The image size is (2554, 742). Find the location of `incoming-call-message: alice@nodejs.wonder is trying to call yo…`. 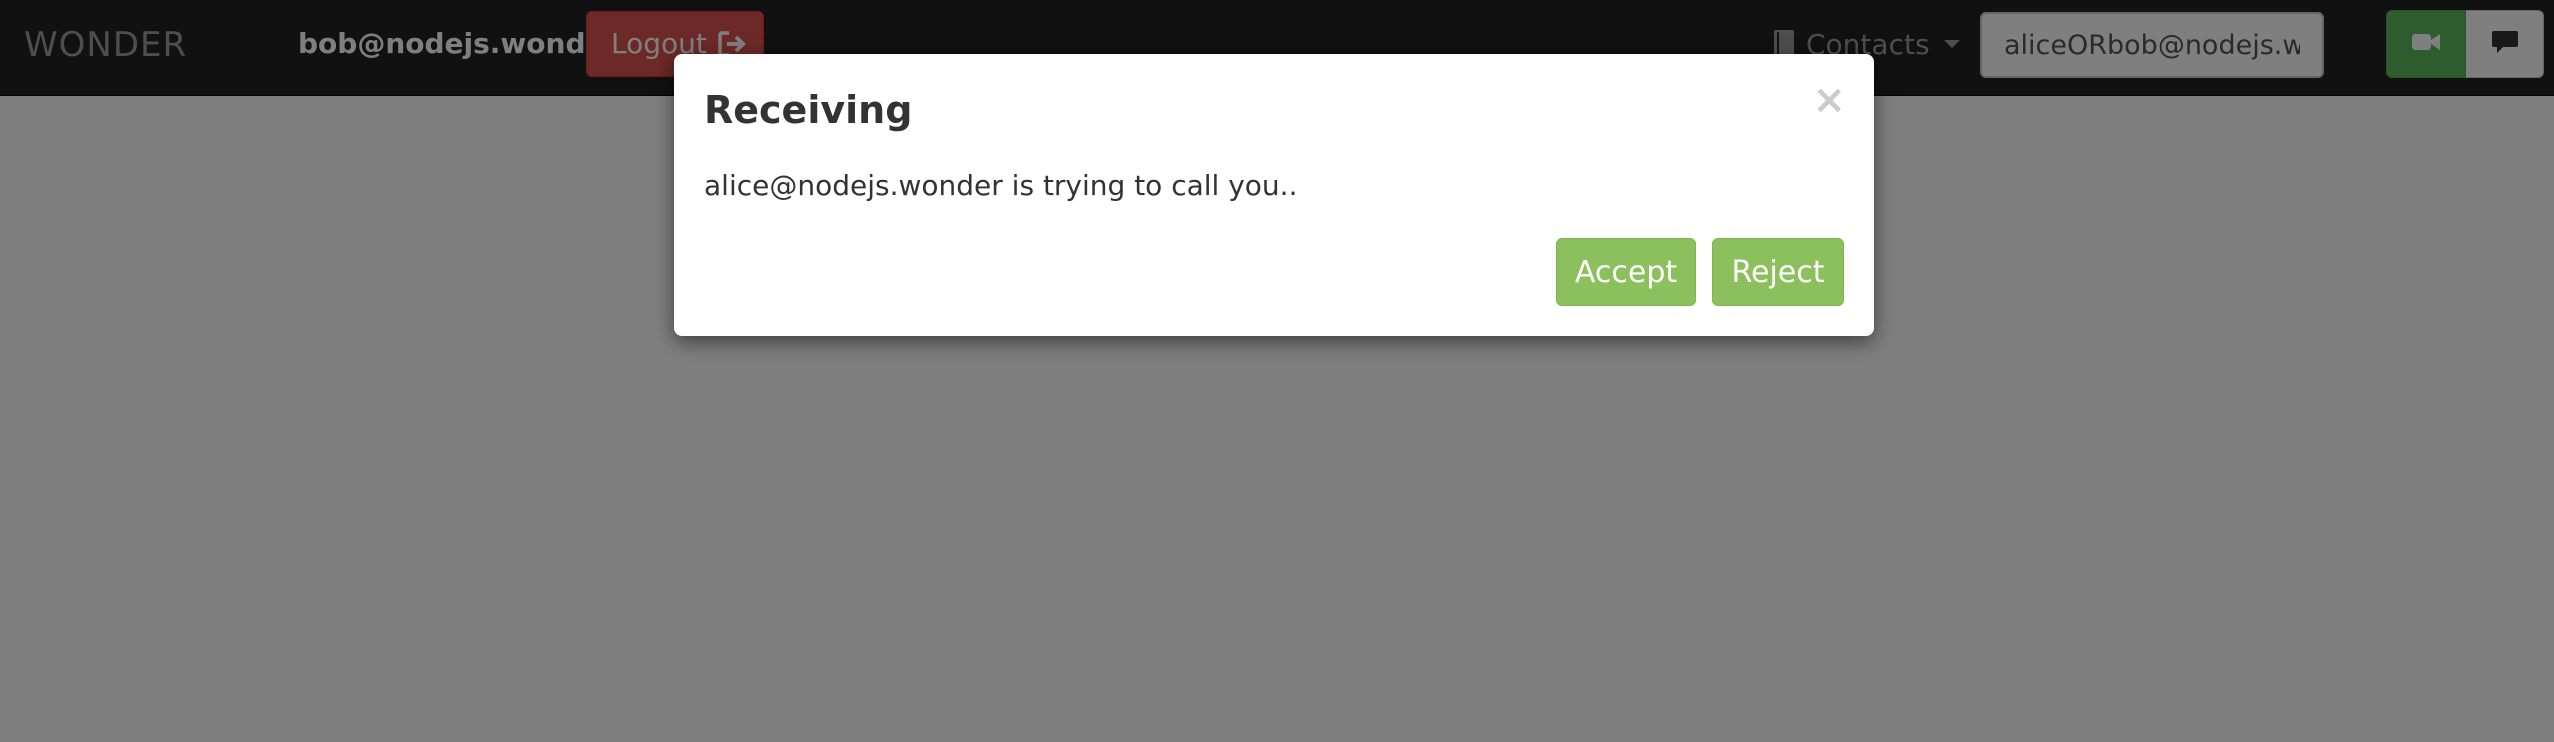

incoming-call-message: alice@nodejs.wonder is trying to call yo… is located at coordinates (1001, 185).